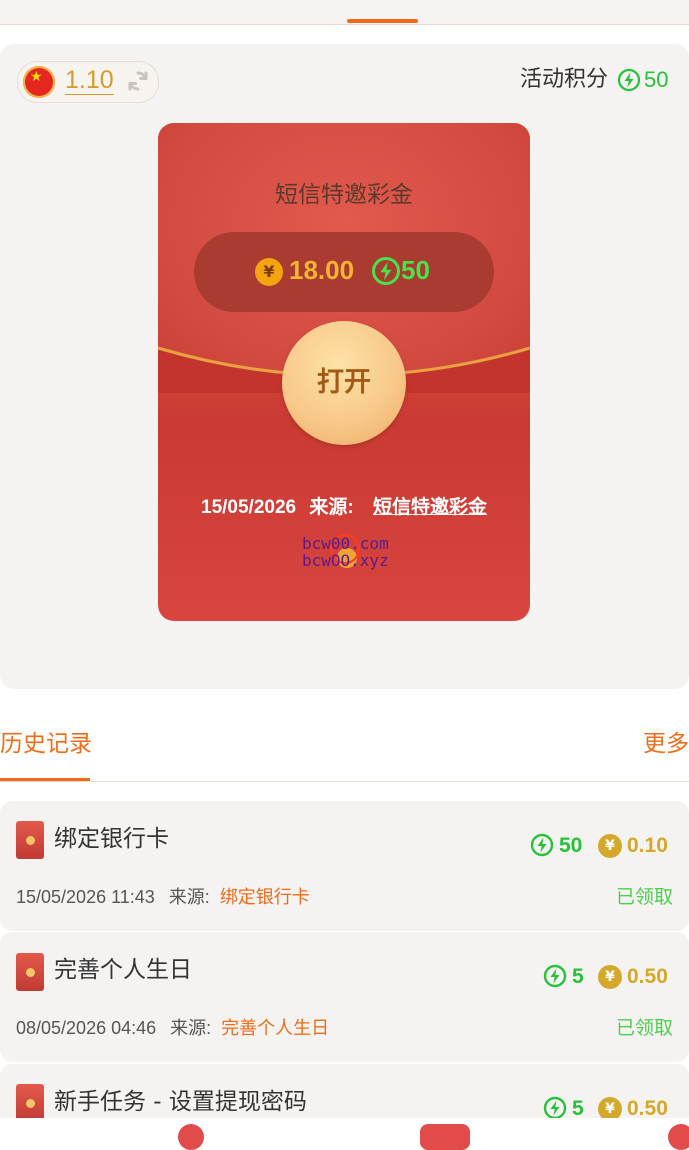 This screenshot has height=1150, width=689. I want to click on envelope-points: 50, so click(415, 270).